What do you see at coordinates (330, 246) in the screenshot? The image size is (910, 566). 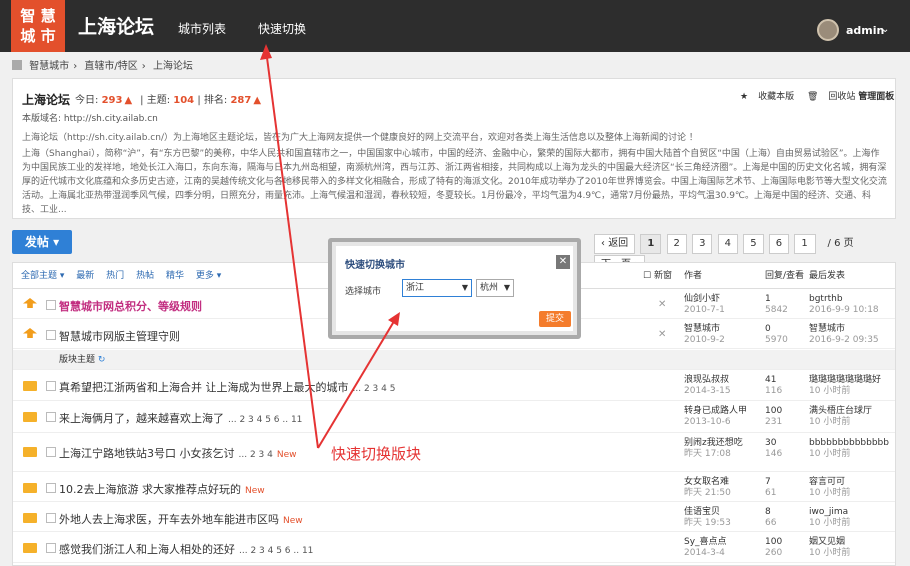 I see `annotation-arrow` at bounding box center [330, 246].